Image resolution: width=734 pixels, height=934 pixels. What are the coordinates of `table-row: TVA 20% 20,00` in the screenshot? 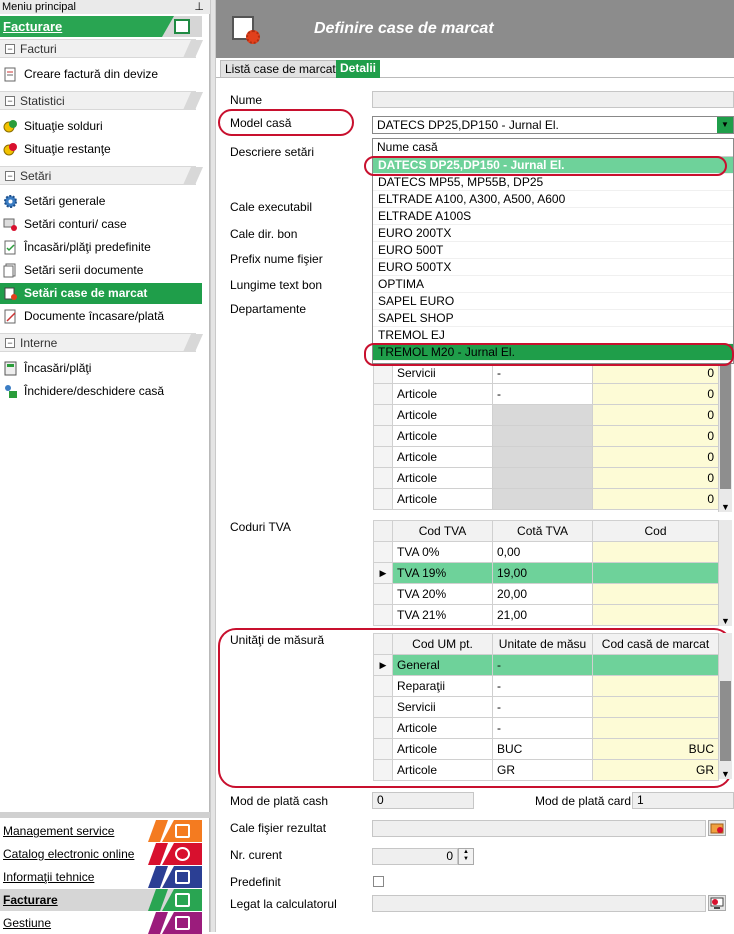 It's located at (546, 594).